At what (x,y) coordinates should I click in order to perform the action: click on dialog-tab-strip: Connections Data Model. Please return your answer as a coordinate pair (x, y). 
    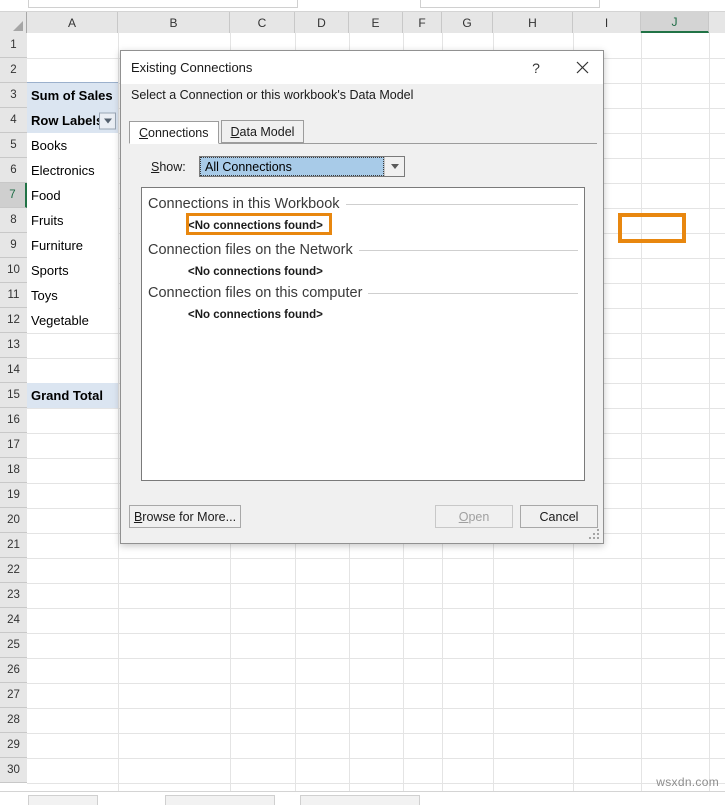
    Looking at the image, I should click on (363, 132).